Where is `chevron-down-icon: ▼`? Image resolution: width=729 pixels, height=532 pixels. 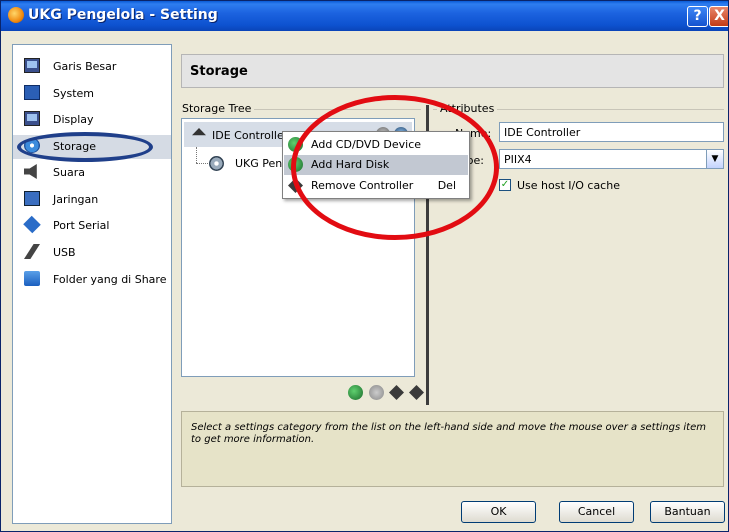
chevron-down-icon: ▼ is located at coordinates (714, 159).